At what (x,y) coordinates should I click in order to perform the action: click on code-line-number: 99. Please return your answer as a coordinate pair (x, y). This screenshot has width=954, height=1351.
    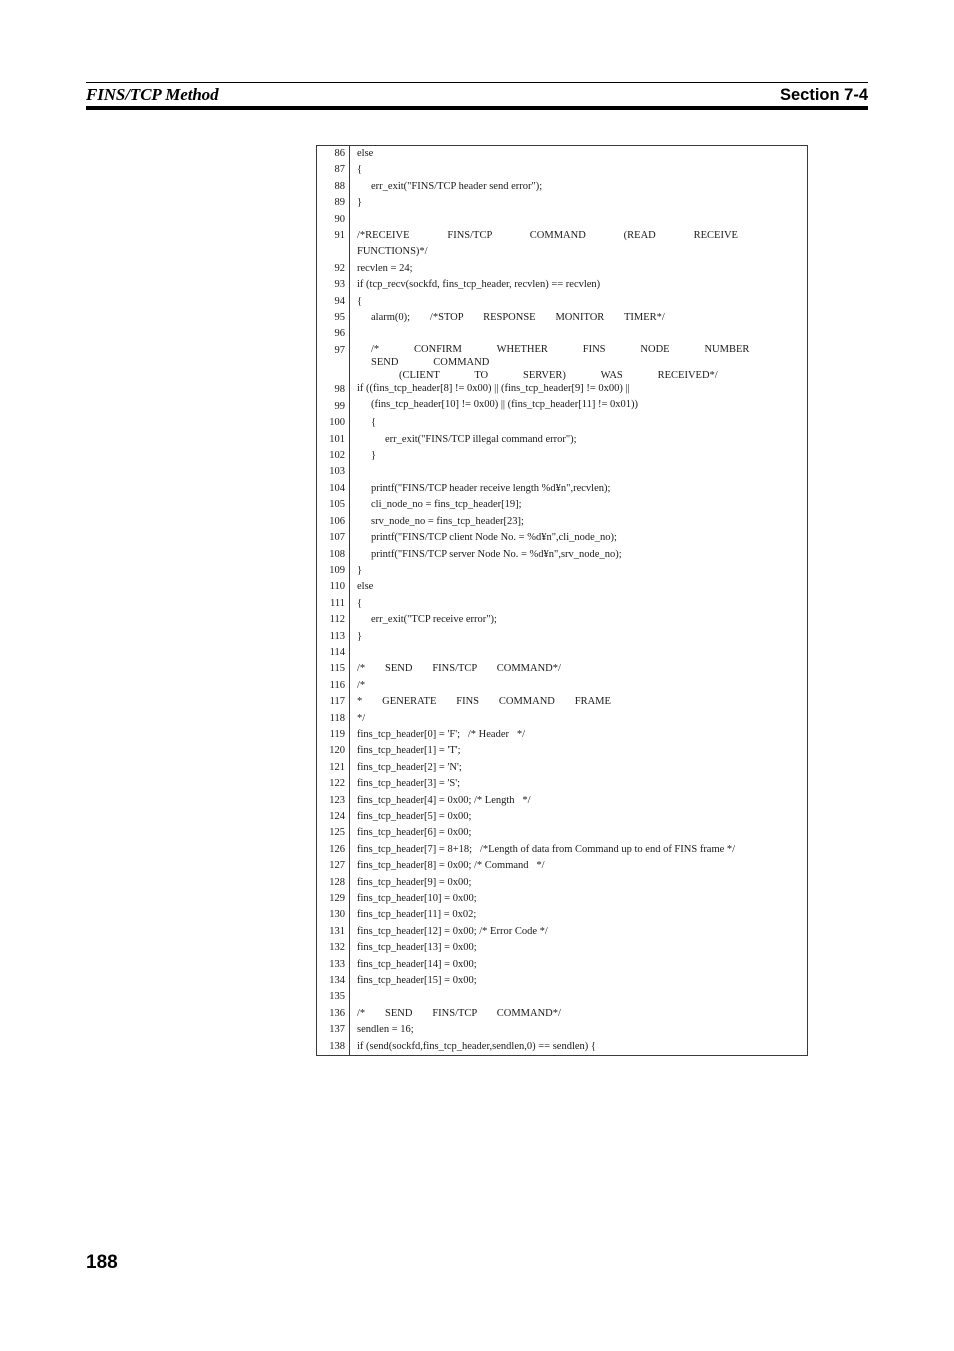
    Looking at the image, I should click on (340, 407).